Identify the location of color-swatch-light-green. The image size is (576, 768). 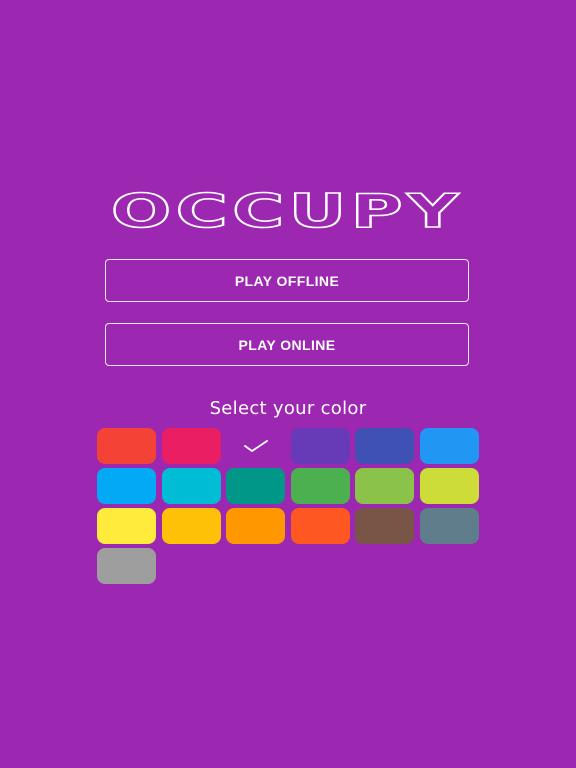
(384, 486).